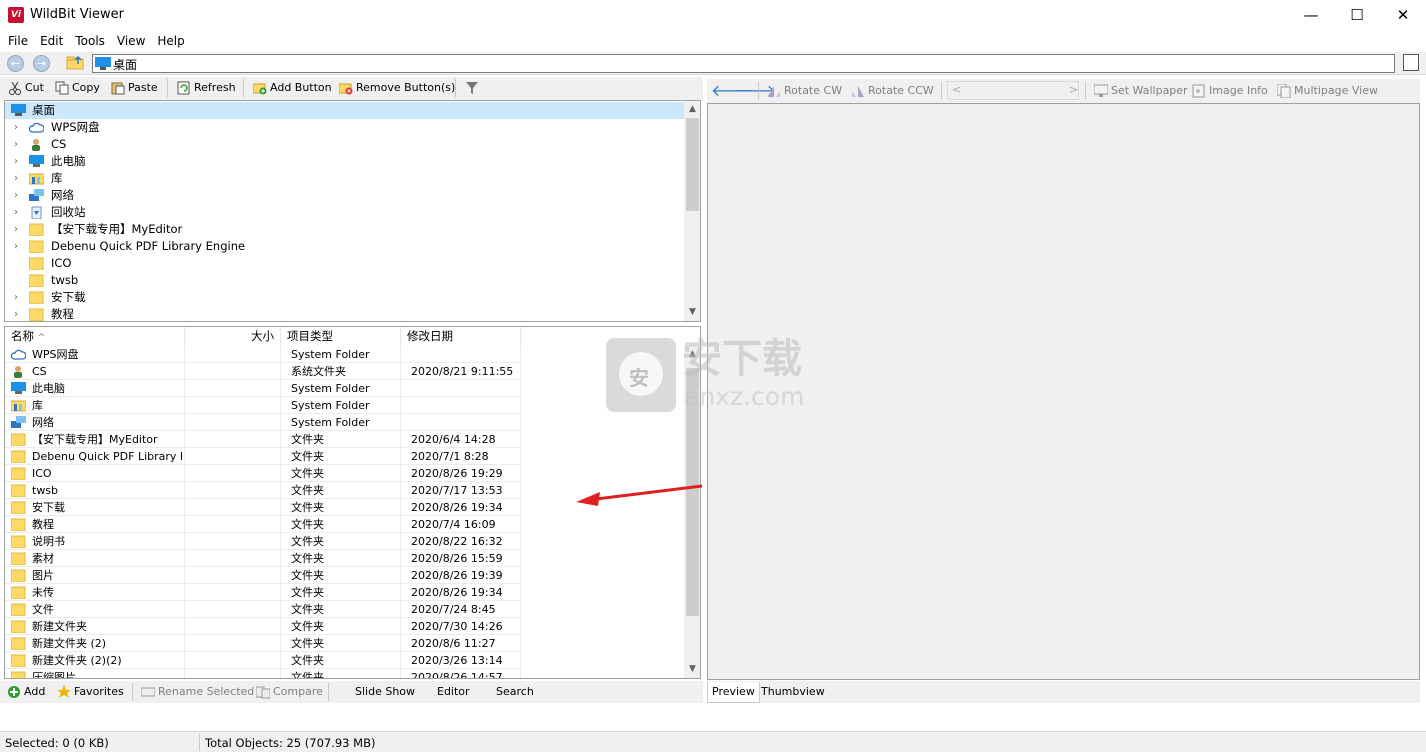  Describe the element at coordinates (26, 692) in the screenshot. I see `add-favorite-button: Add` at that location.